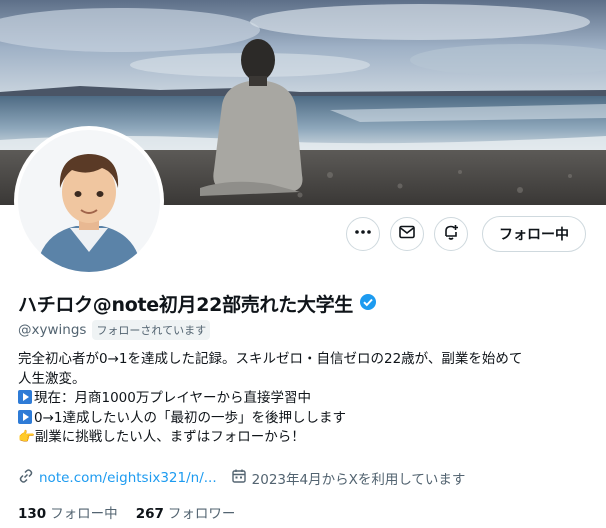  I want to click on link-icon, so click(26, 478).